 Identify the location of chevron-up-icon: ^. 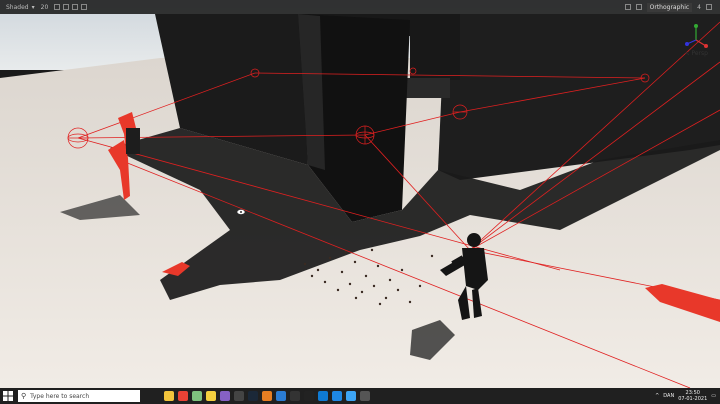
(657, 396).